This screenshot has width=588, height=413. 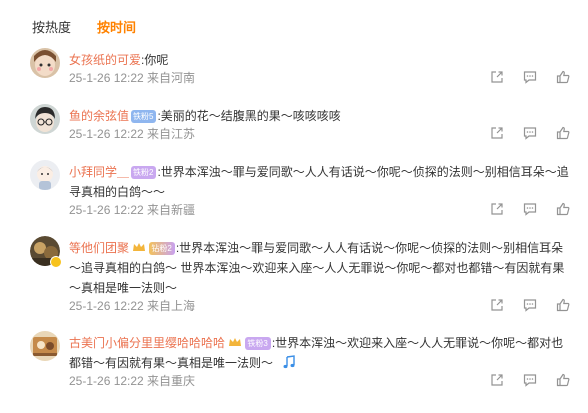 I want to click on fan-badge: 铁粉2, so click(x=144, y=172).